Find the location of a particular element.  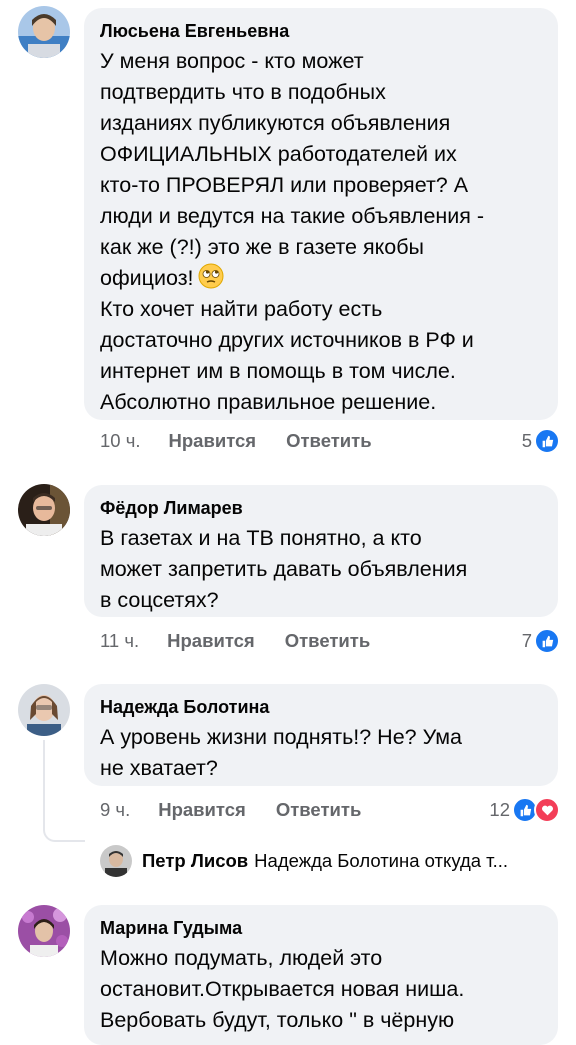

comment-actions: 11 ч. Нравится Ответить is located at coordinates (235, 641).